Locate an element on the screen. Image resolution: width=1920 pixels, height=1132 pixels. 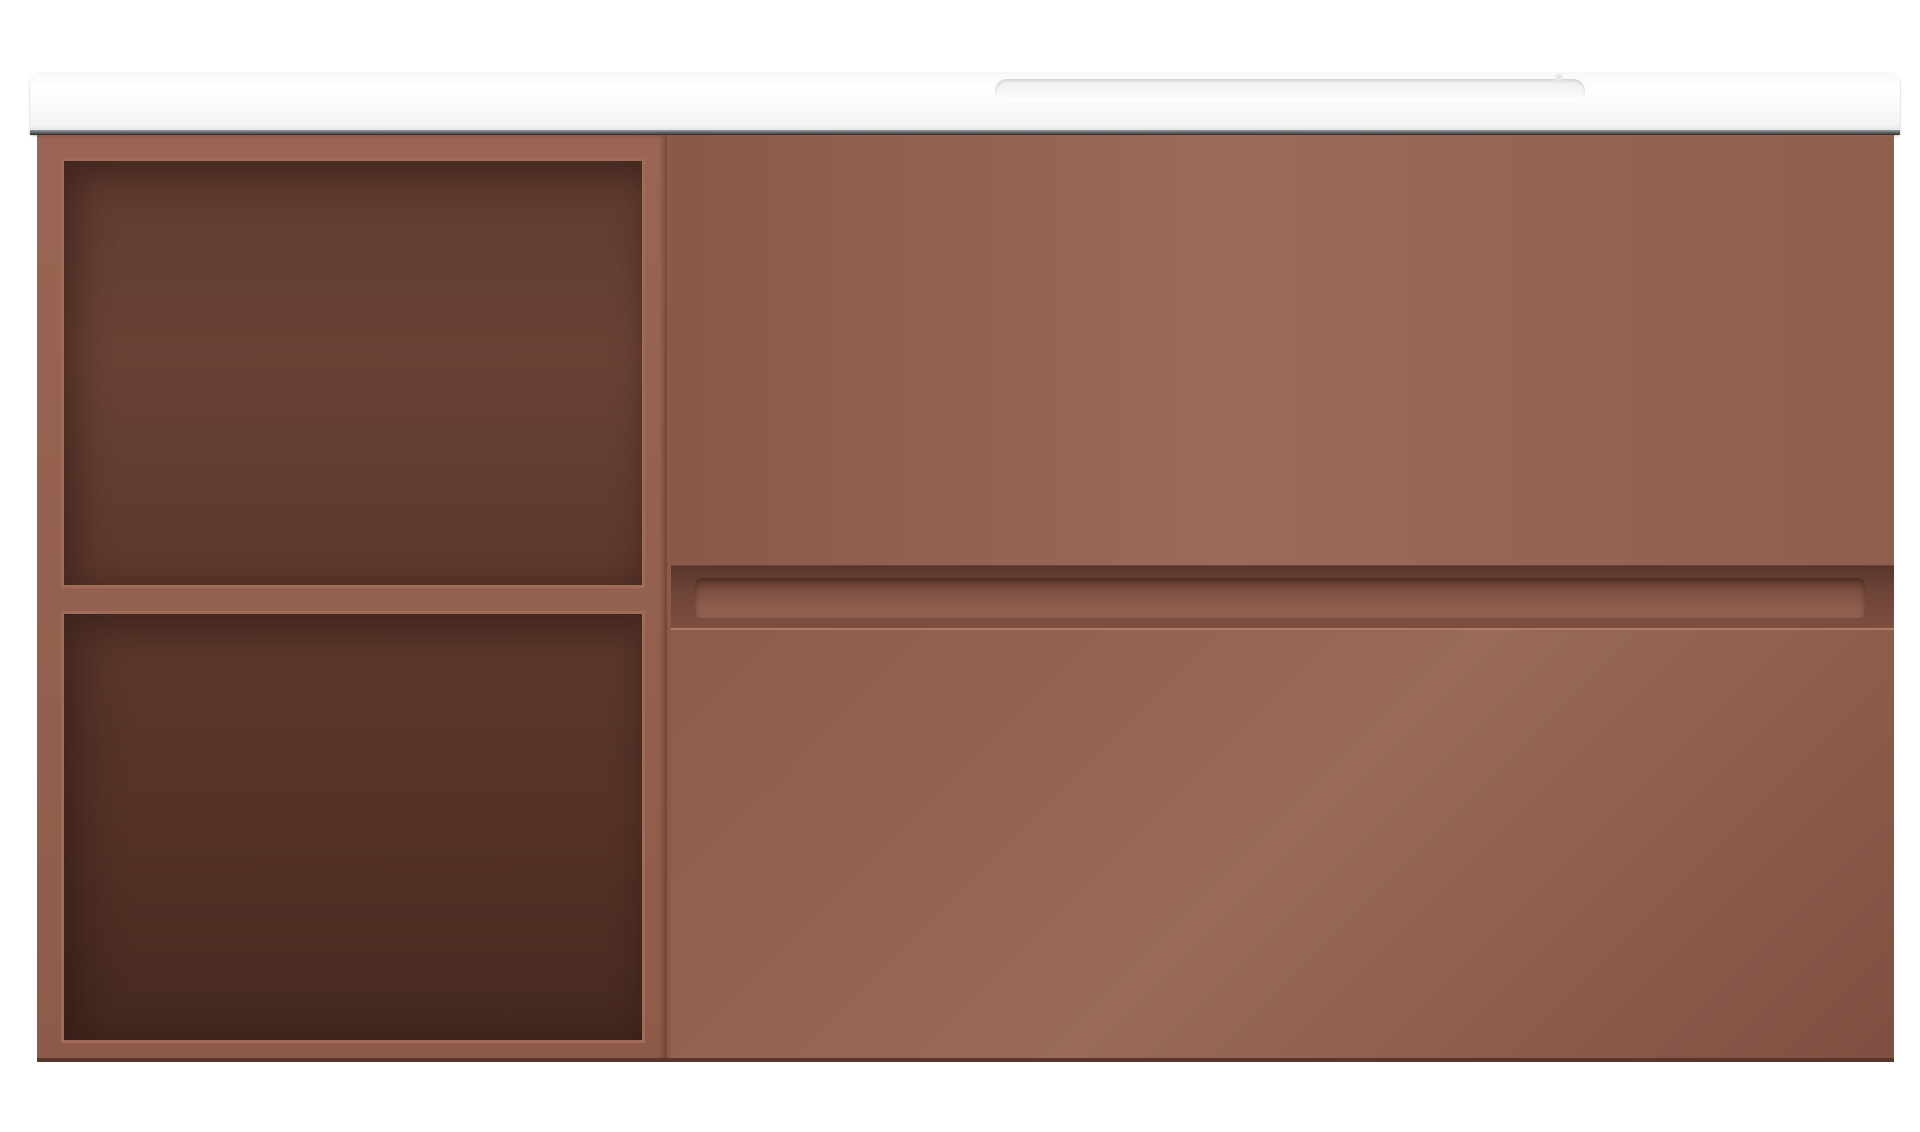
tap-hole is located at coordinates (1559, 78).